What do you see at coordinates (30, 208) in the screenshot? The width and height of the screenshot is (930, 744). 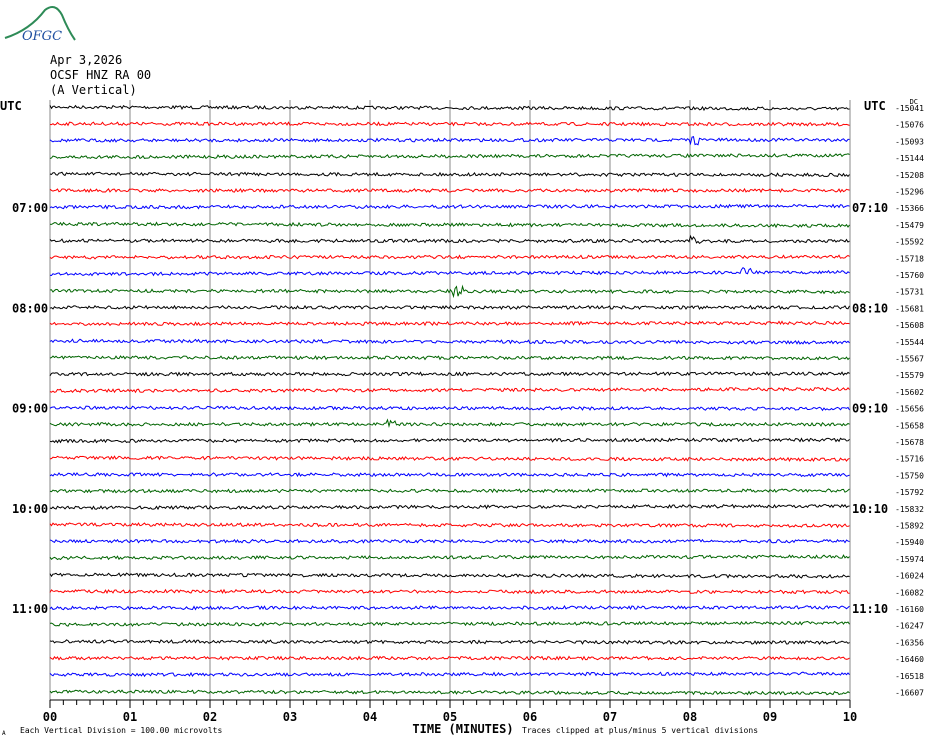 I see `left-time-label: 07:00` at bounding box center [30, 208].